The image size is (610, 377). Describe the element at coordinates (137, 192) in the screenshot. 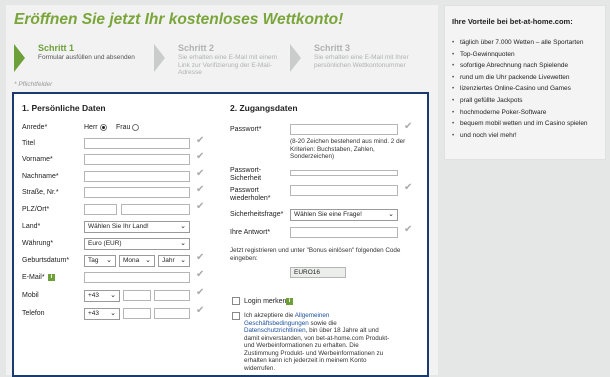

I see `street-field` at that location.